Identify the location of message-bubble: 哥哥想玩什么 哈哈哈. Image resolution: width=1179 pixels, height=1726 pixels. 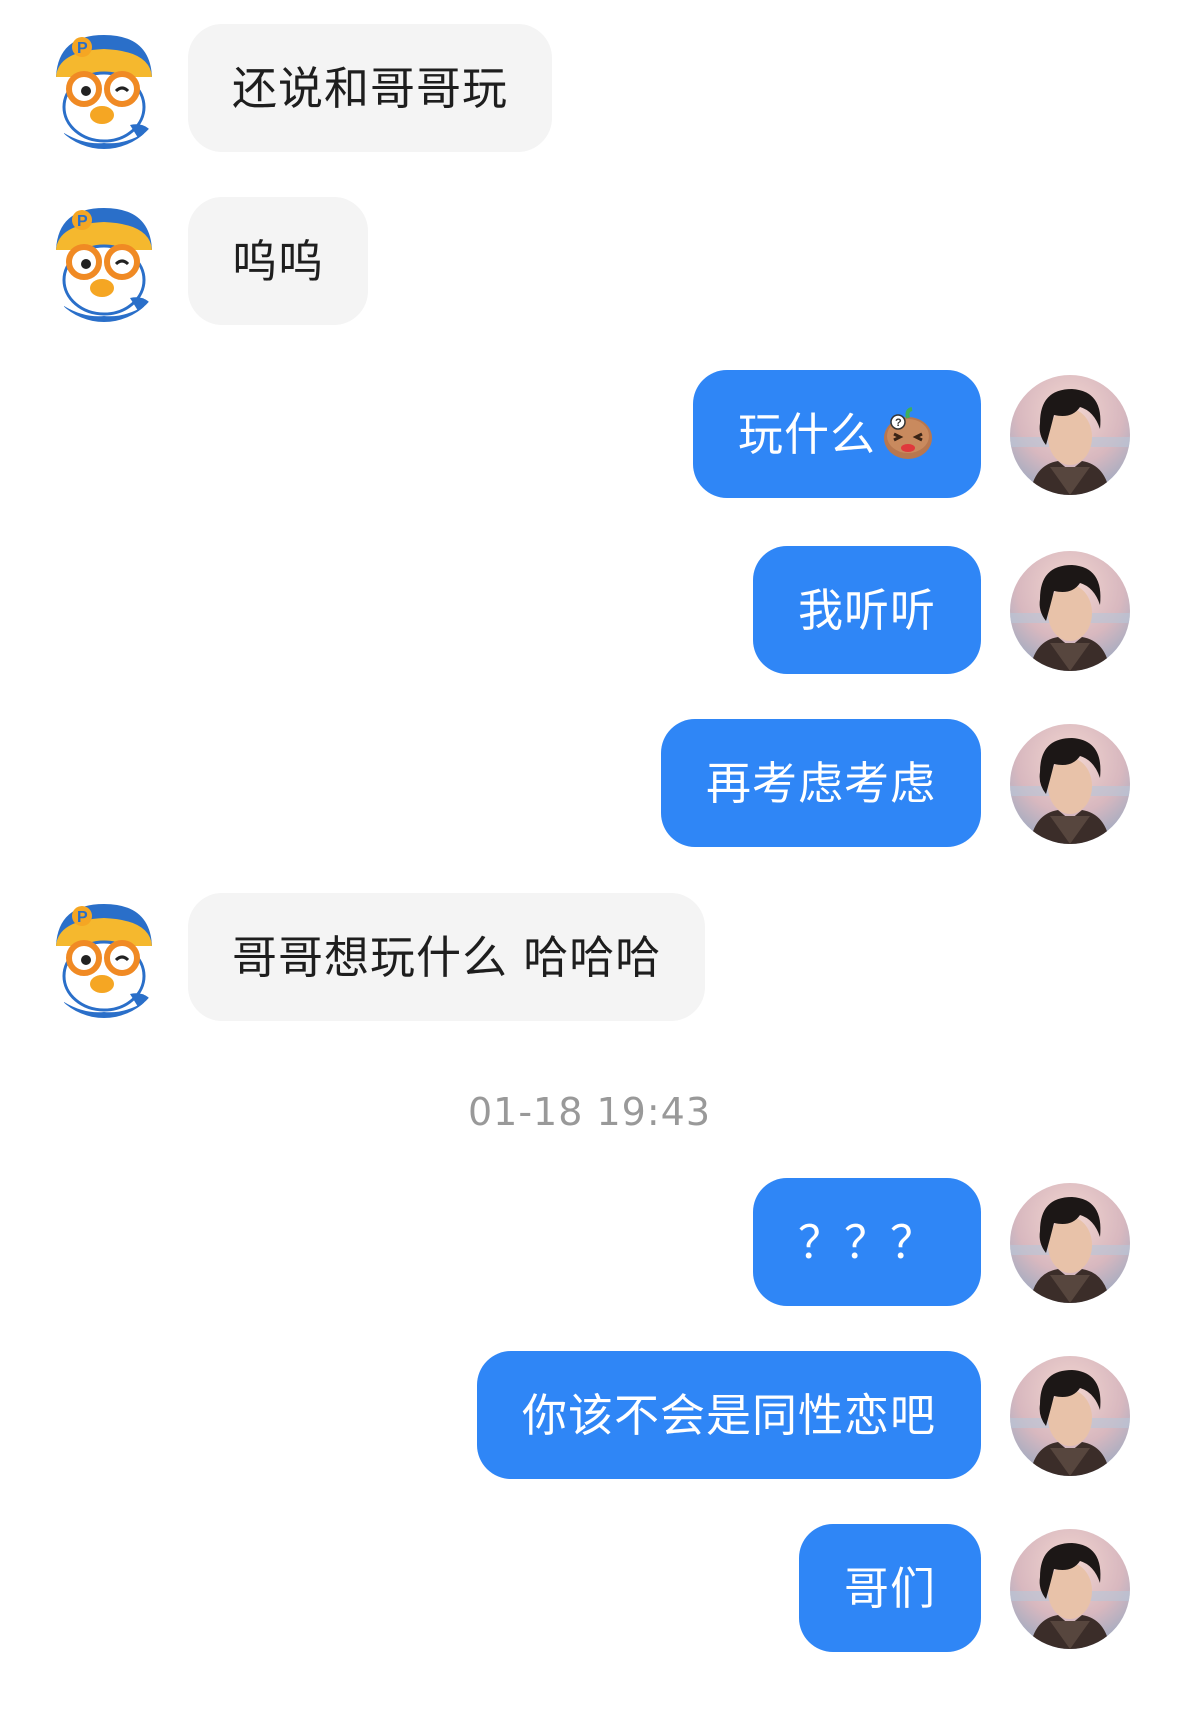
(447, 957).